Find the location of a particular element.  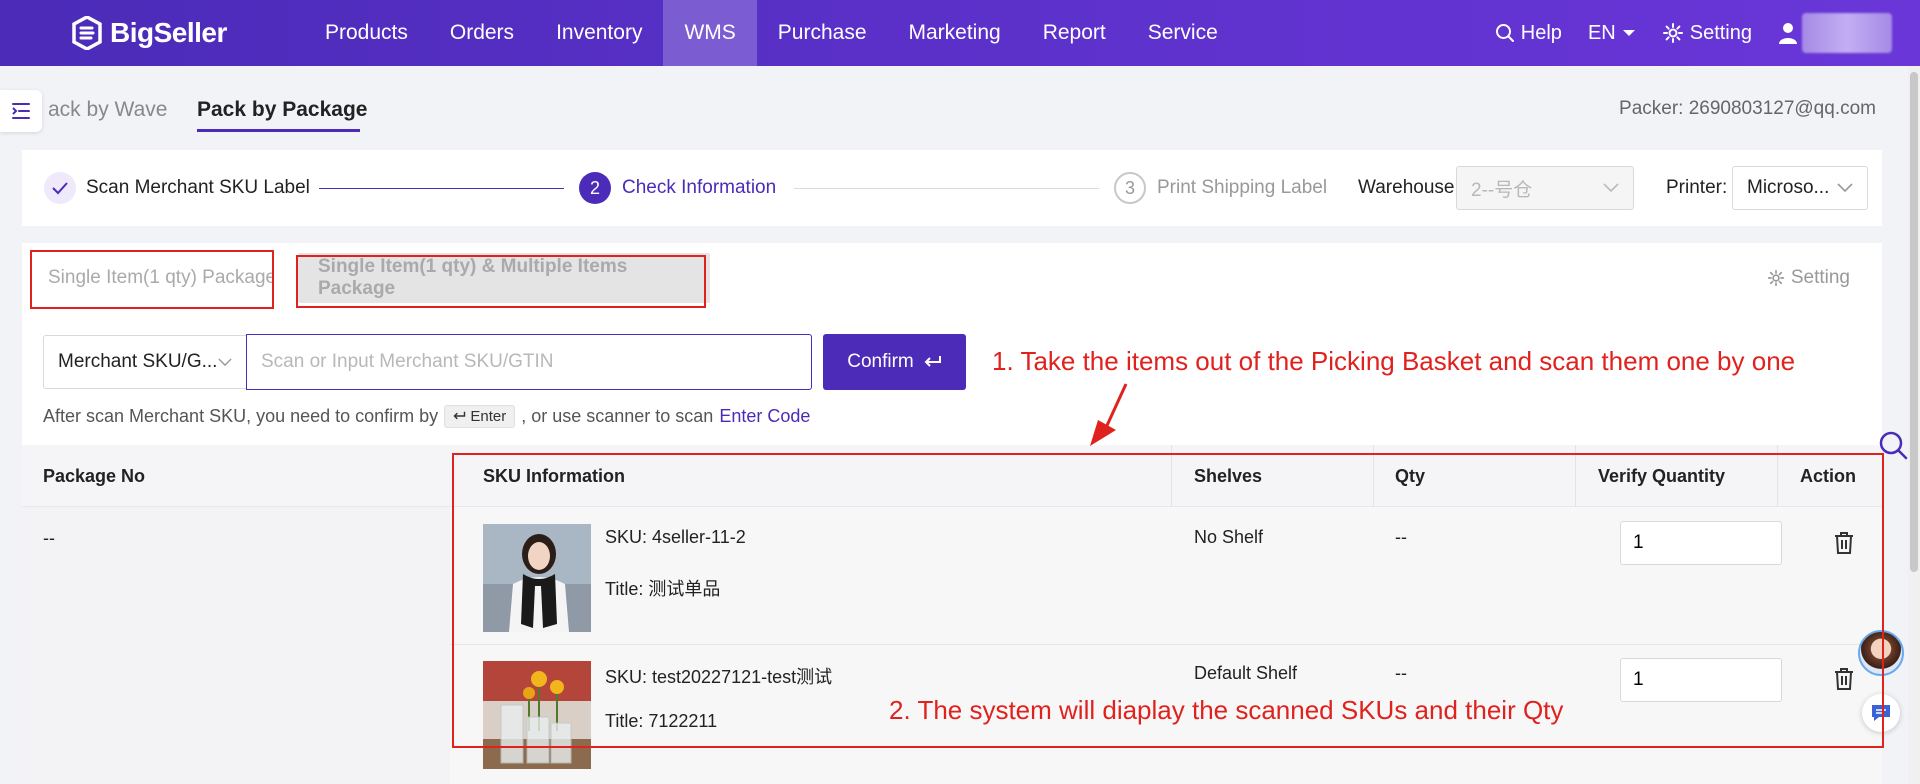

nav-marketing: Marketing is located at coordinates (955, 33).